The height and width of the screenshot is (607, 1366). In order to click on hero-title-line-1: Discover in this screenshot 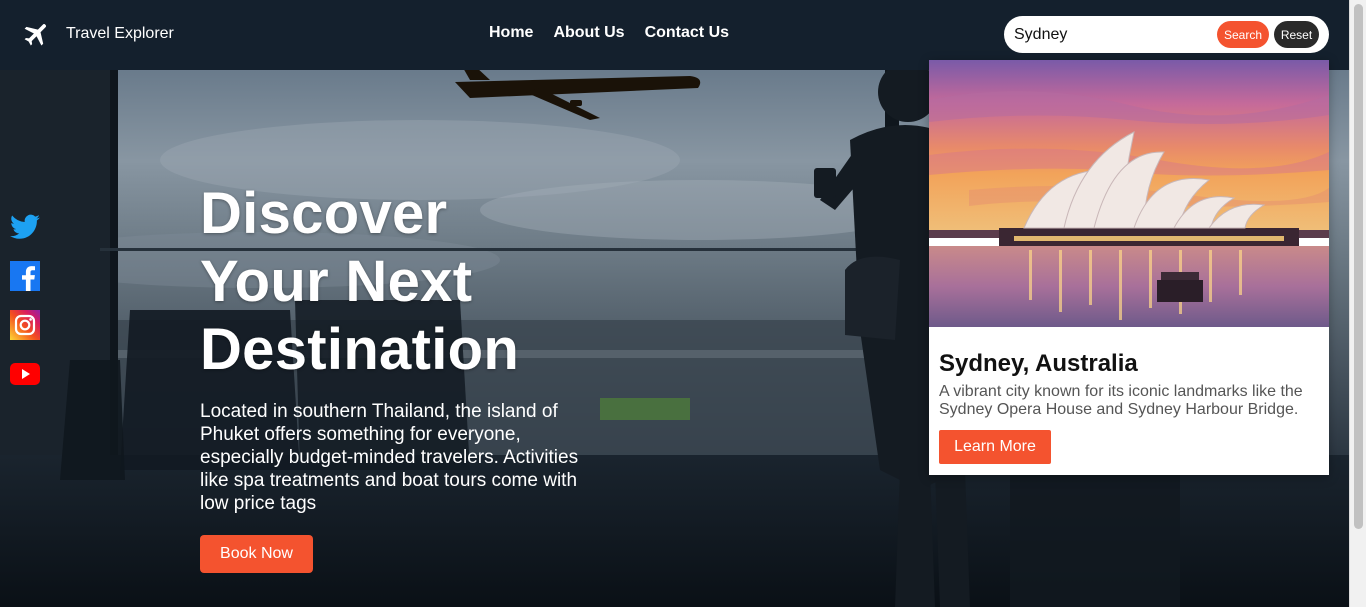, I will do `click(324, 213)`.